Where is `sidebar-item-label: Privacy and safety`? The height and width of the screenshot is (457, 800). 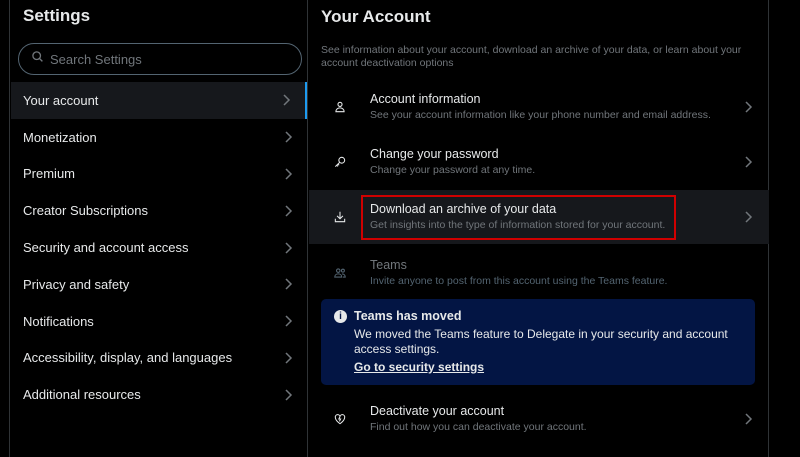
sidebar-item-label: Privacy and safety is located at coordinates (76, 284).